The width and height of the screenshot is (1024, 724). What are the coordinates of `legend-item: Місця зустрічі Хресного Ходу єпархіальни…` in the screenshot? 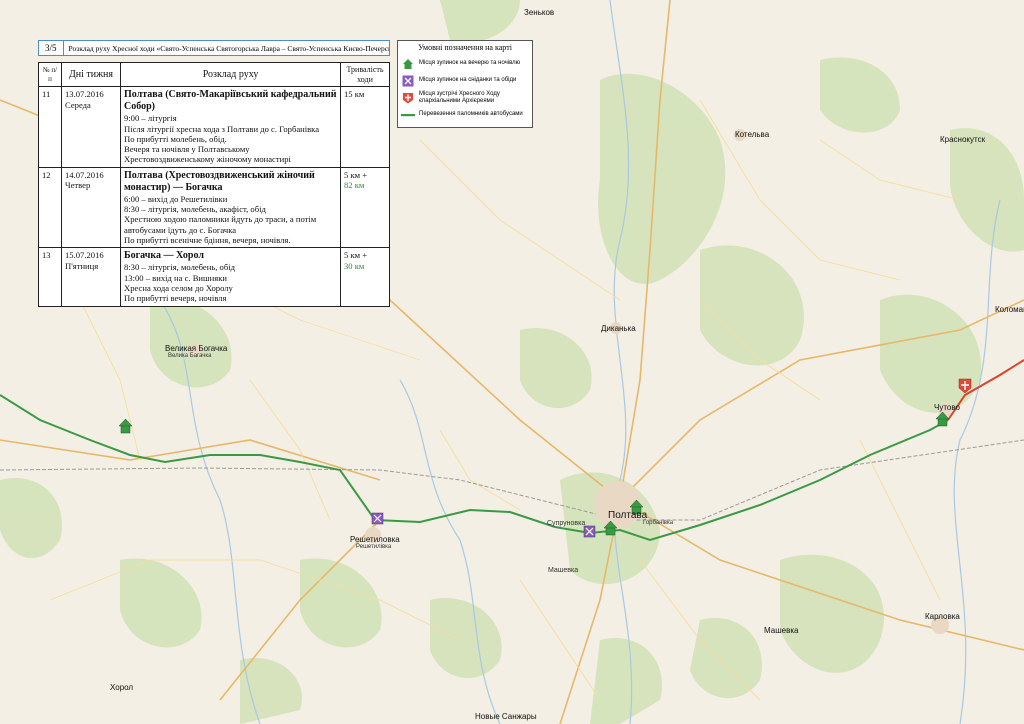 It's located at (465, 97).